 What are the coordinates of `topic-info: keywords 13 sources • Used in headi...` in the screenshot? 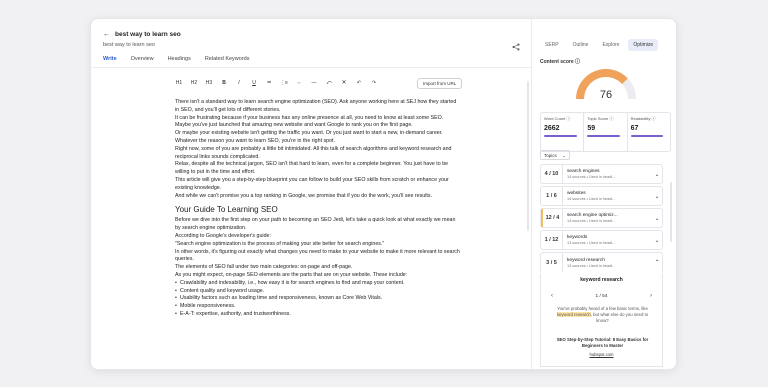 It's located at (607, 240).